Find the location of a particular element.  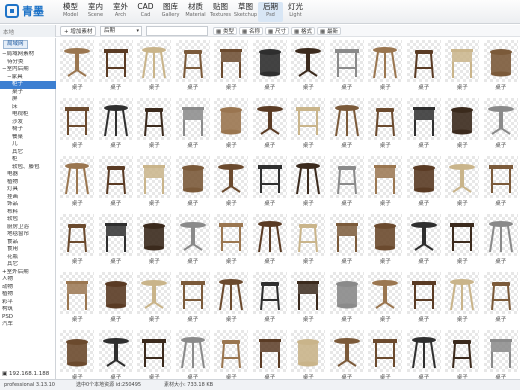

tree-item: 植物 is located at coordinates (28, 183).